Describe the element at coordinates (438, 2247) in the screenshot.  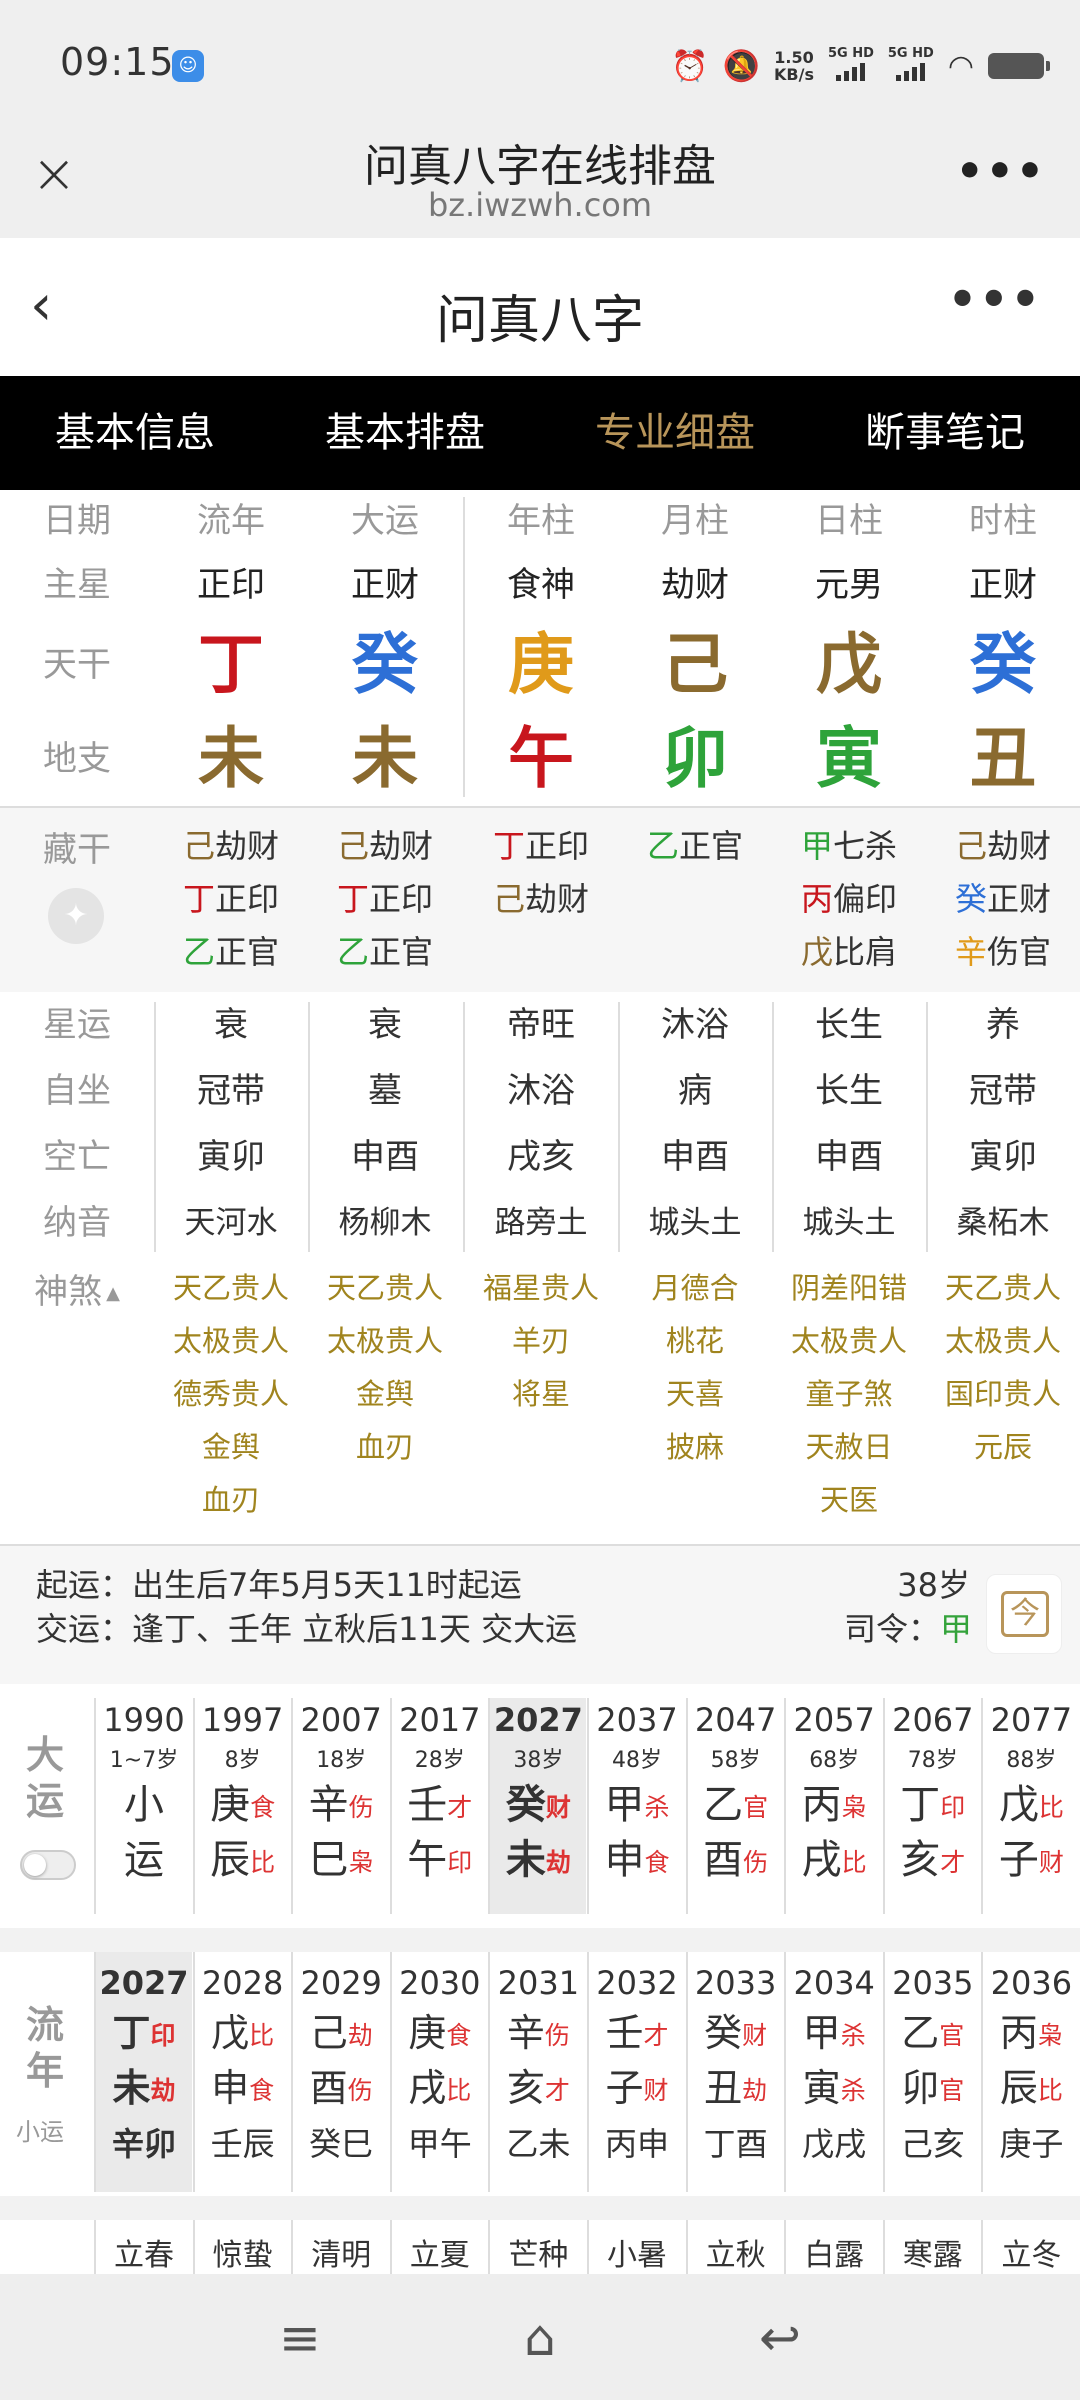
I see `jieqi-item: 立夏` at that location.